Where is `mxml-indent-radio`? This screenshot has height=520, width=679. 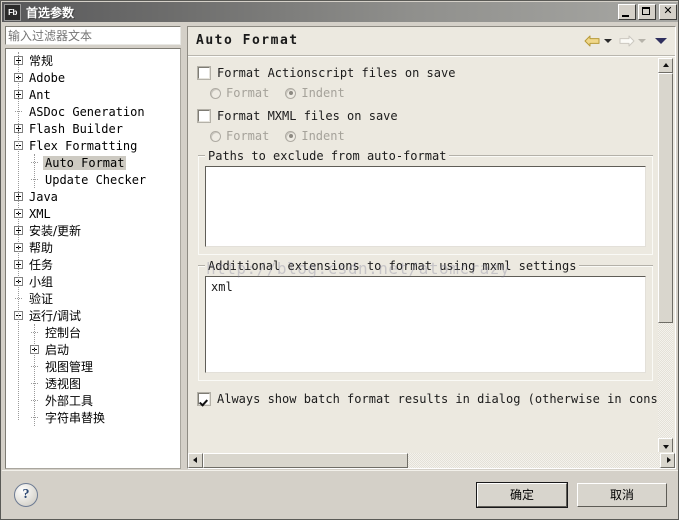 mxml-indent-radio is located at coordinates (291, 136).